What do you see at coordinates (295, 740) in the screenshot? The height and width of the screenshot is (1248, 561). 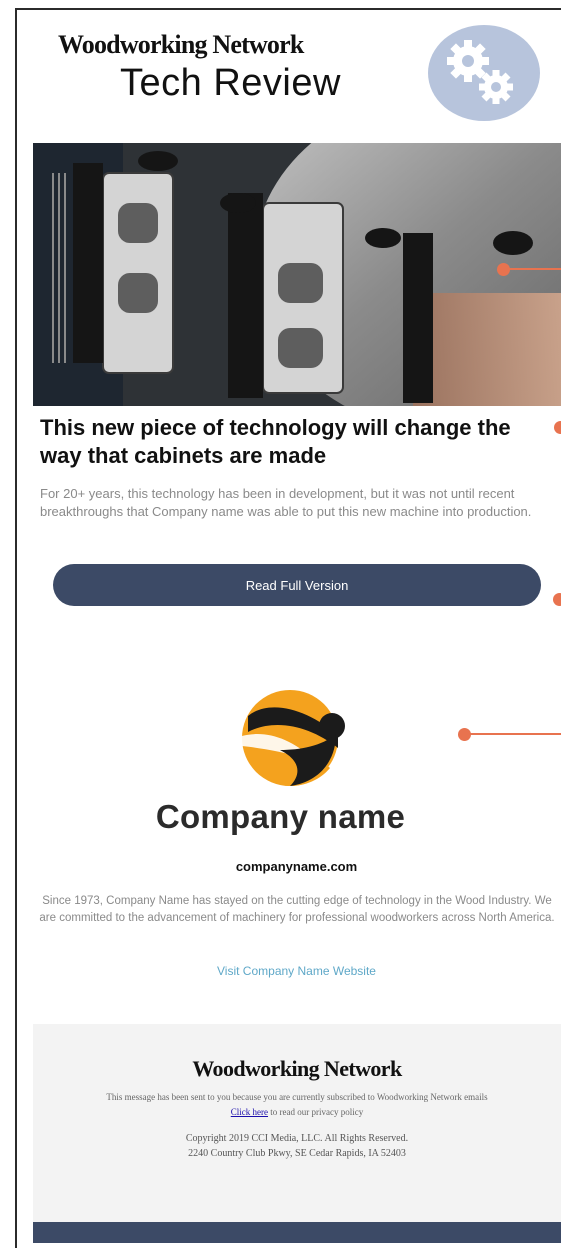 I see `company-logo-icon` at bounding box center [295, 740].